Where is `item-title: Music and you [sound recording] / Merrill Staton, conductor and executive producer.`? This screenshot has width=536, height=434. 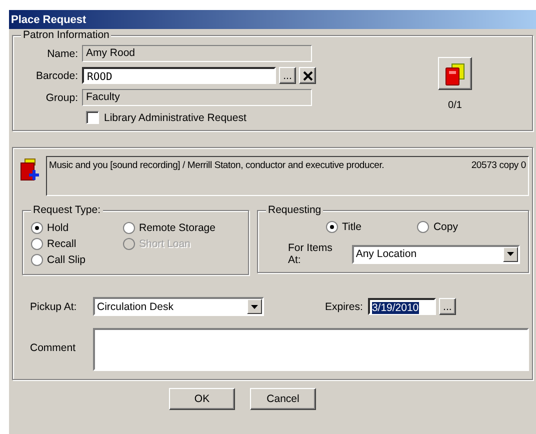
item-title: Music and you [sound recording] / Merrill Staton, conductor and executive producer. is located at coordinates (216, 166).